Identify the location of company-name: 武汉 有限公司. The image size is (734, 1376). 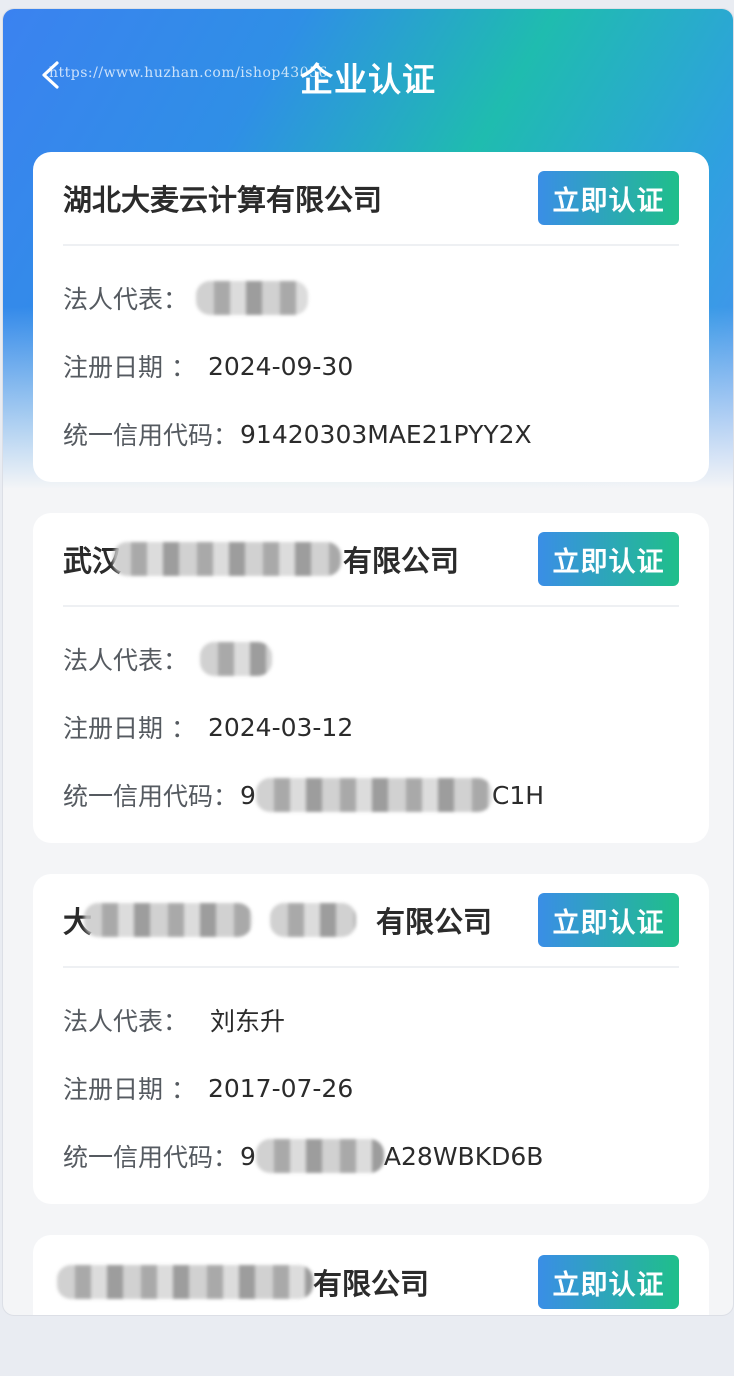
(261, 559).